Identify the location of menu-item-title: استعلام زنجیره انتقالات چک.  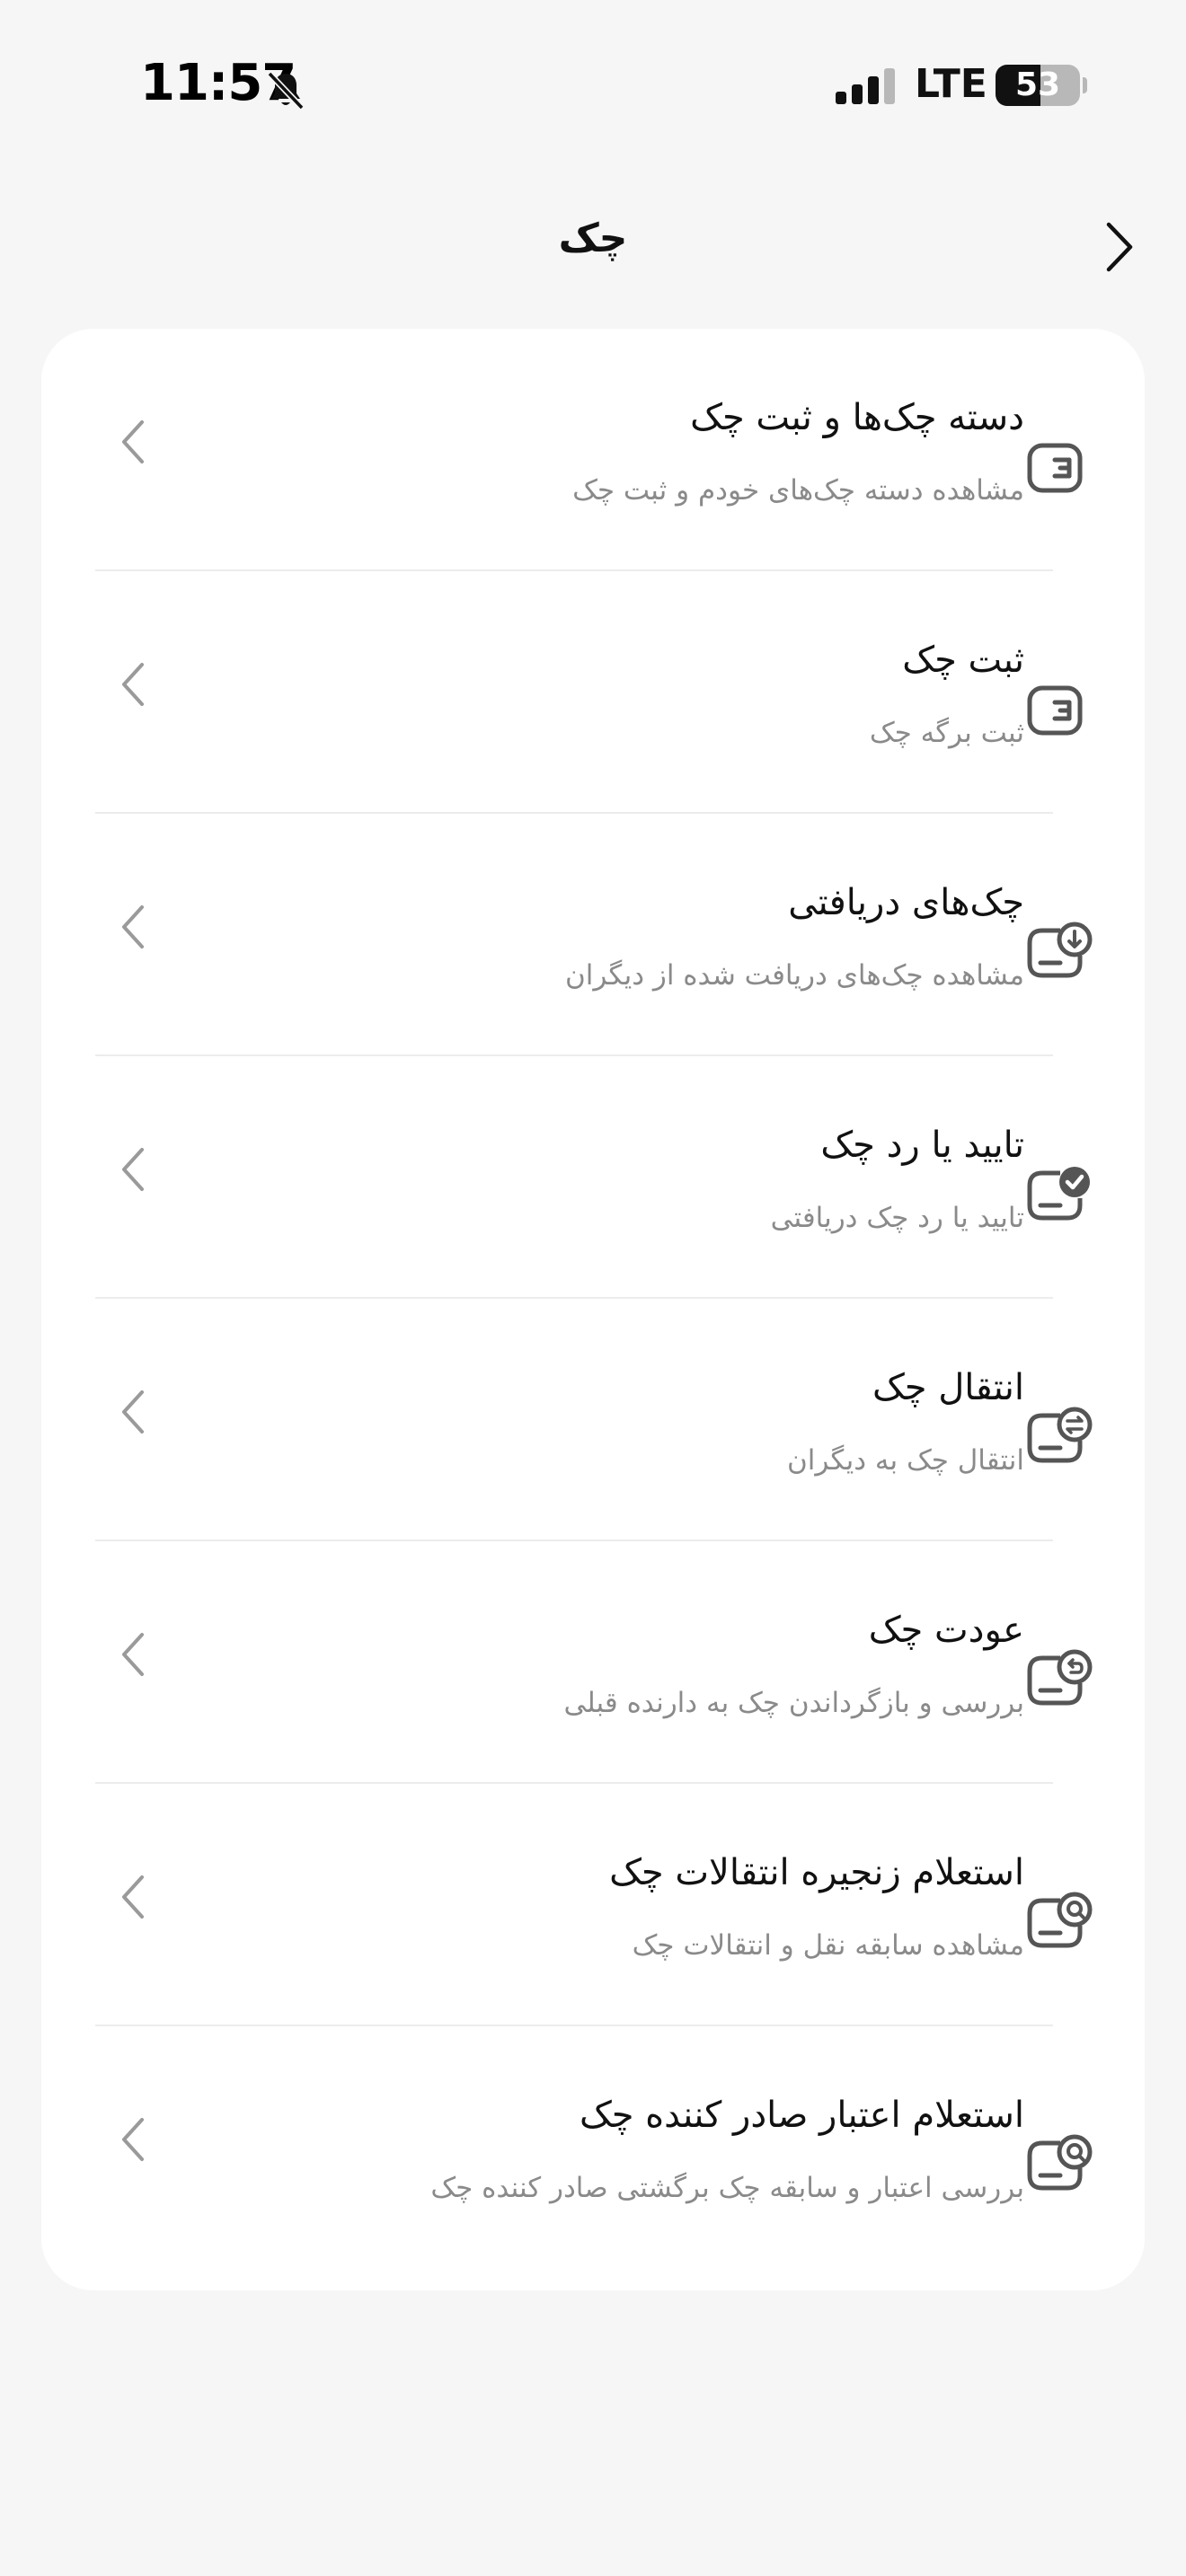
(816, 1872).